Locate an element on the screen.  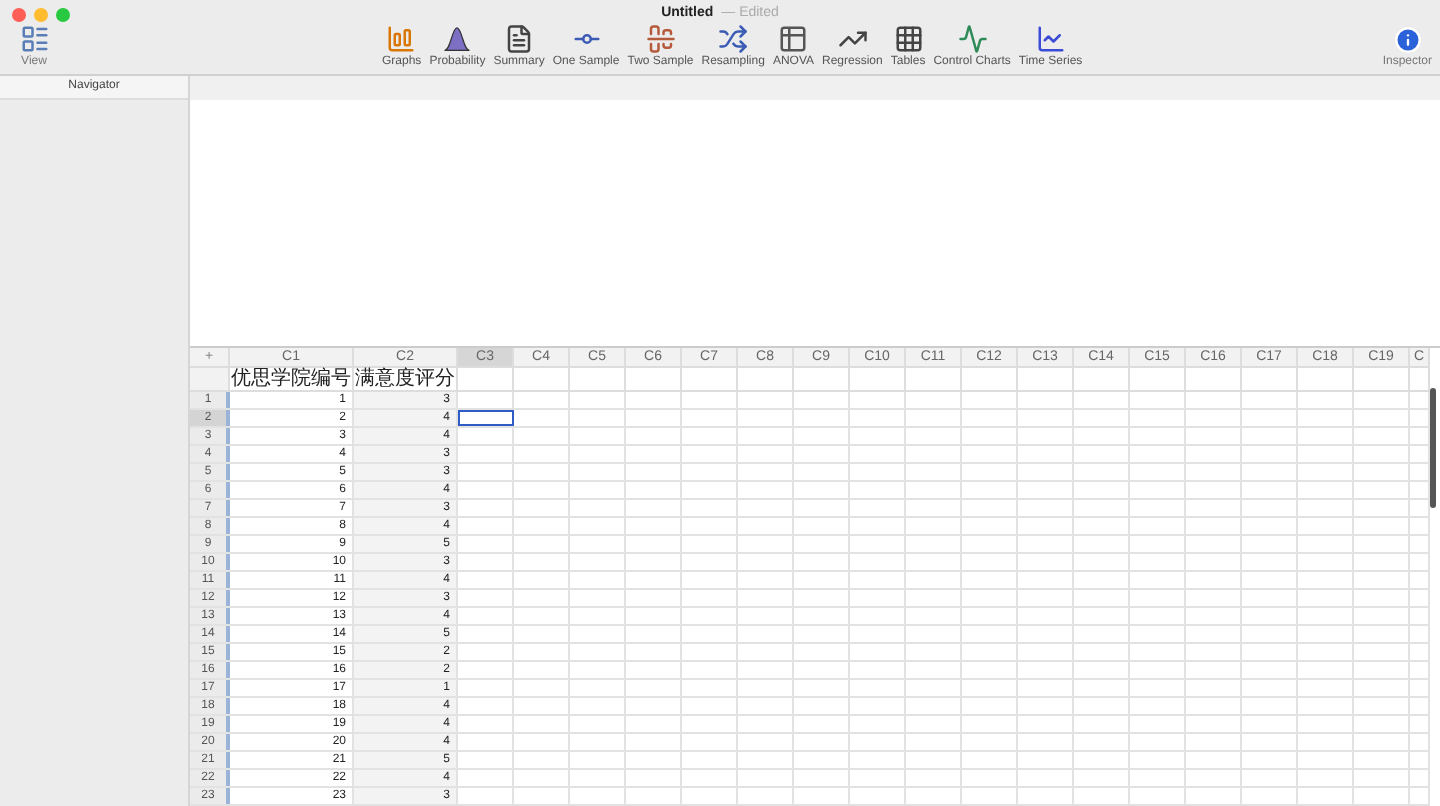
column-name-cell: 满意度评分 is located at coordinates (406, 379).